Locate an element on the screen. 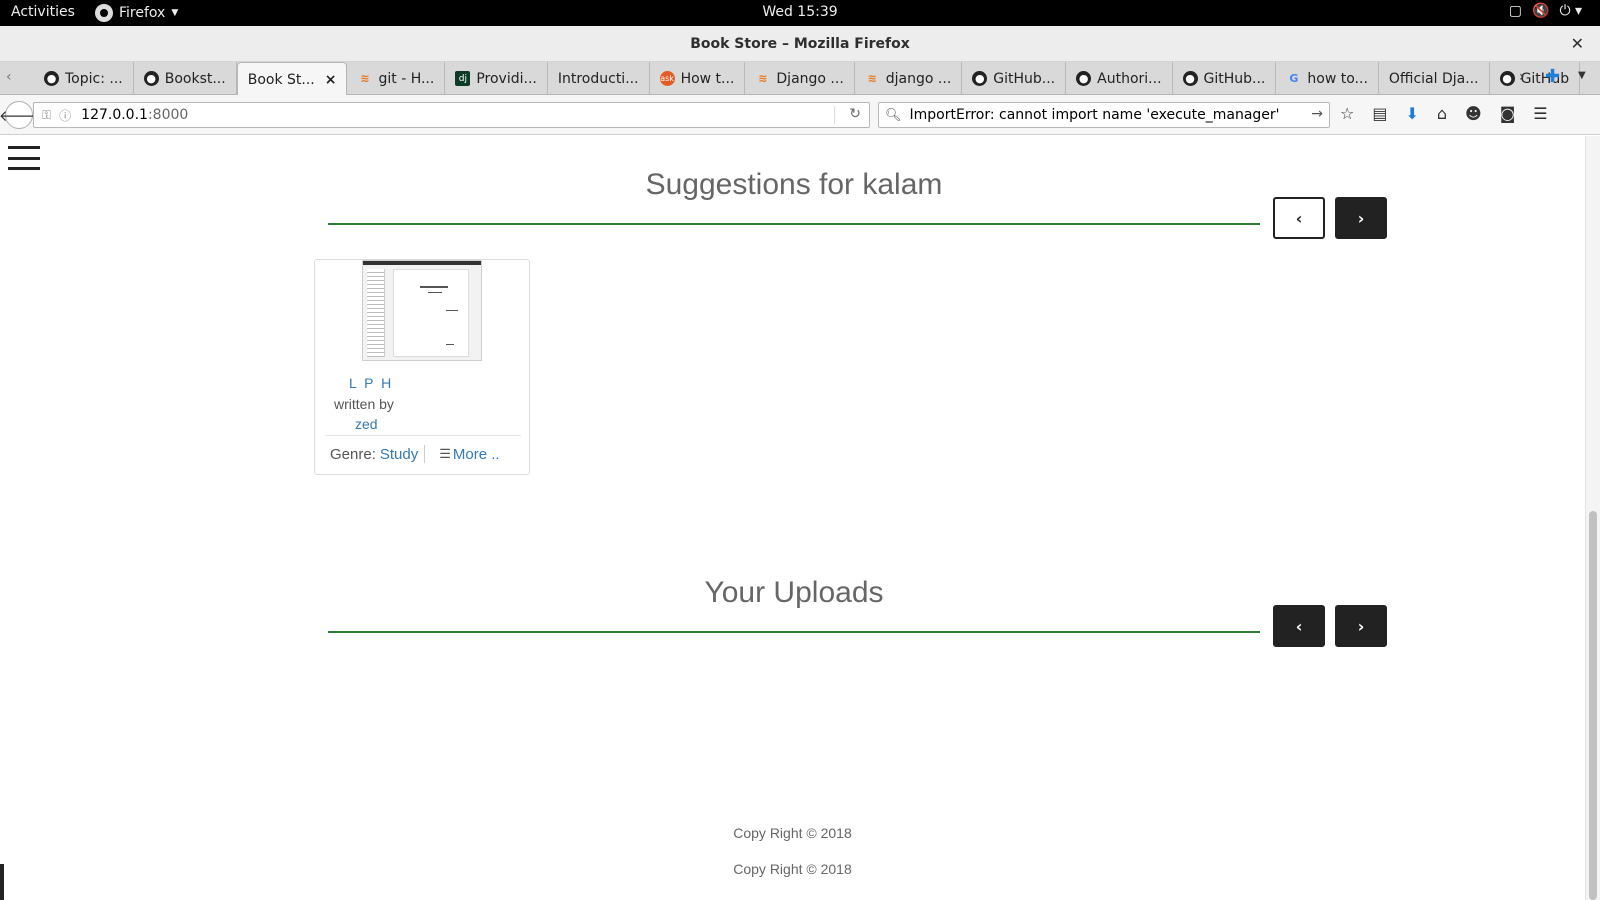 The height and width of the screenshot is (900, 1600). download-icon: ⬇ is located at coordinates (1411, 113).